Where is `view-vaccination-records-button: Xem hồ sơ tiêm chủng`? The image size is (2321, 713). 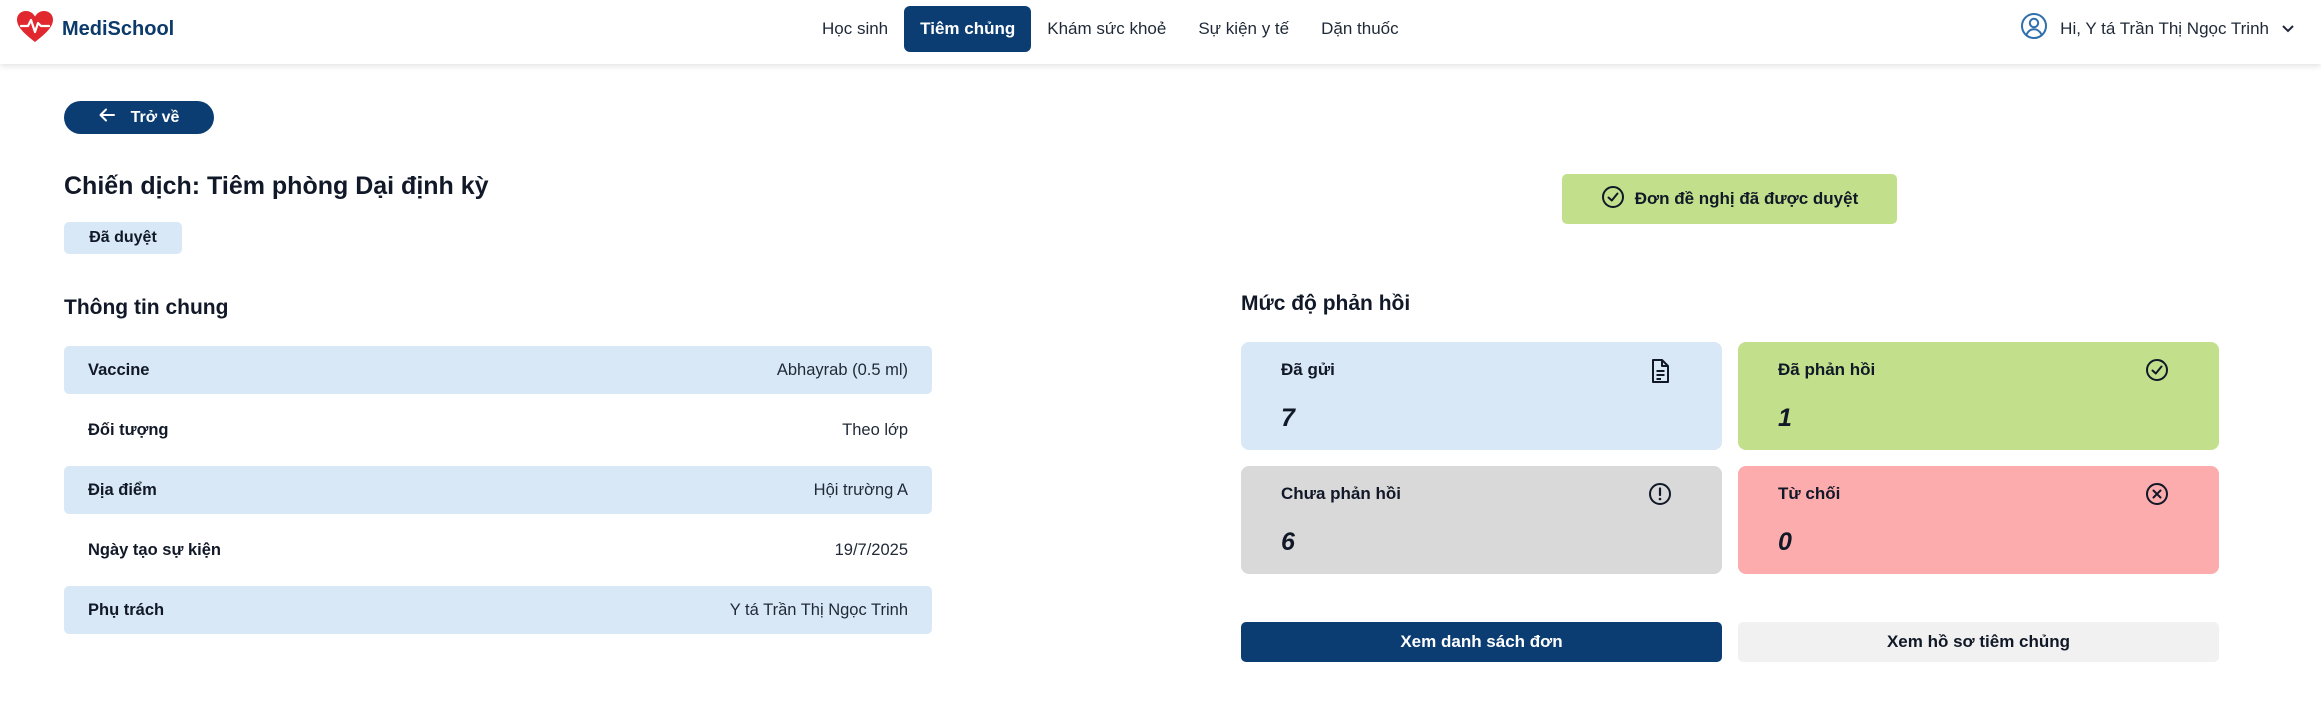
view-vaccination-records-button: Xem hồ sơ tiêm chủng is located at coordinates (1978, 642).